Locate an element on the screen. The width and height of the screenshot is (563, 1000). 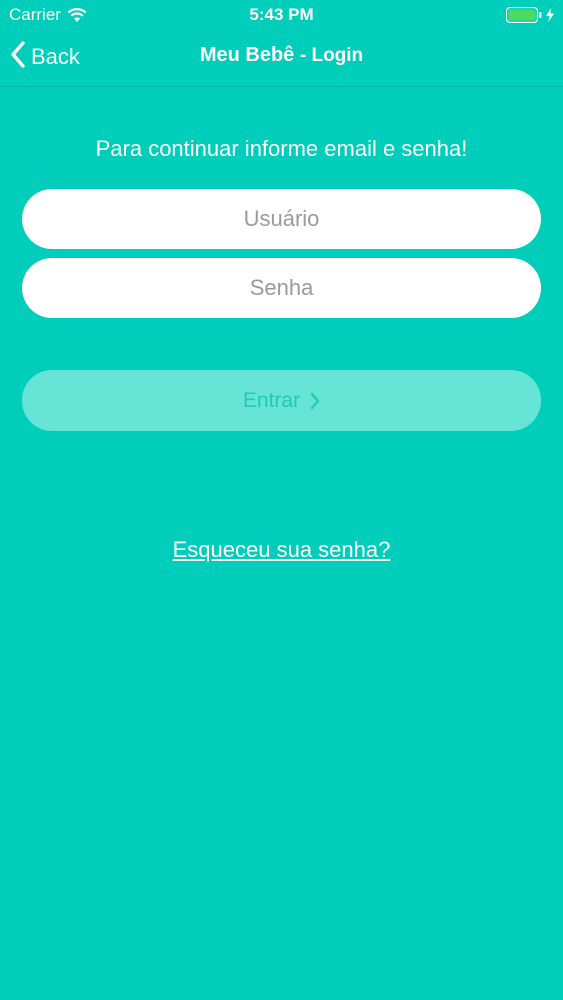
login-button: Entrar is located at coordinates (281, 400).